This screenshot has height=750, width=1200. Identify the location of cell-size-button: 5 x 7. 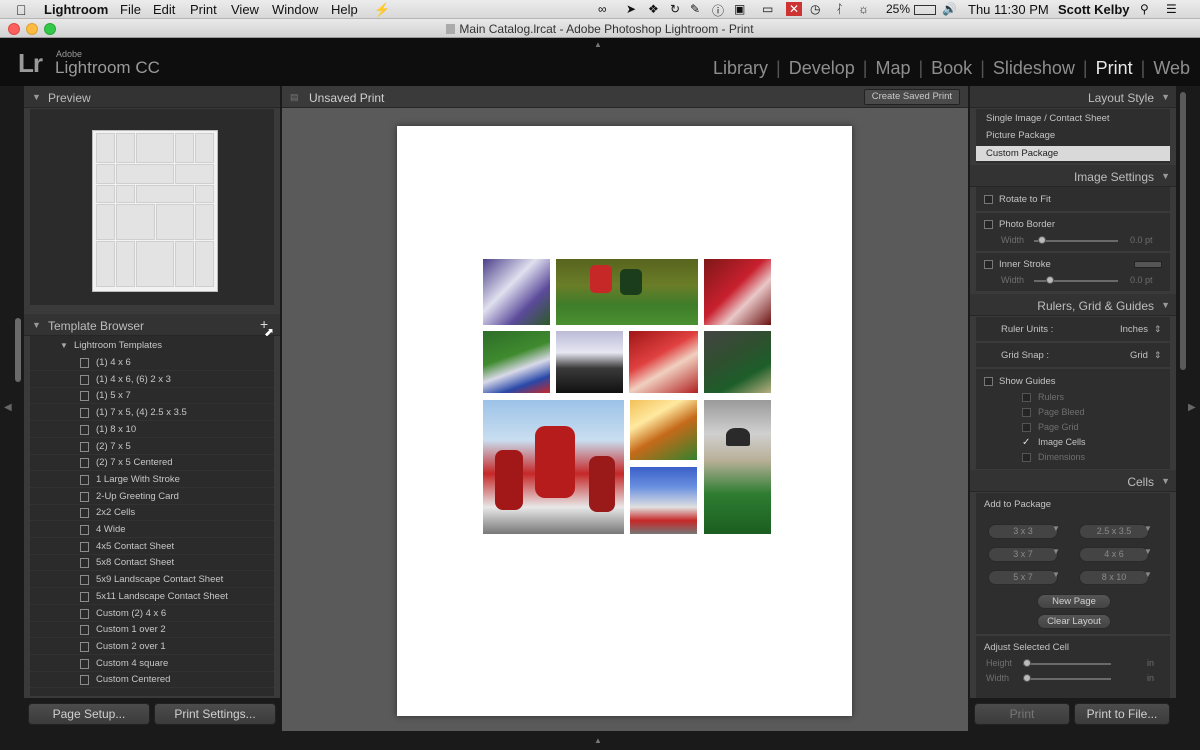
(1023, 577).